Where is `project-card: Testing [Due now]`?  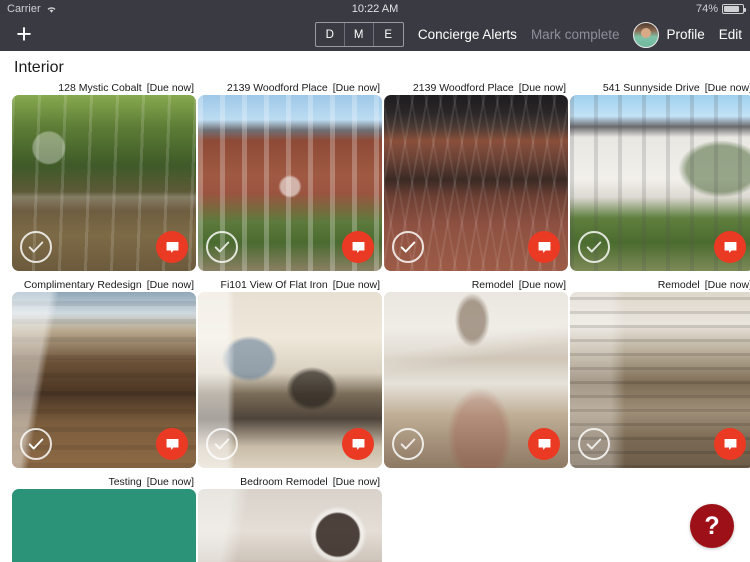 project-card: Testing [Due now] is located at coordinates (104, 518).